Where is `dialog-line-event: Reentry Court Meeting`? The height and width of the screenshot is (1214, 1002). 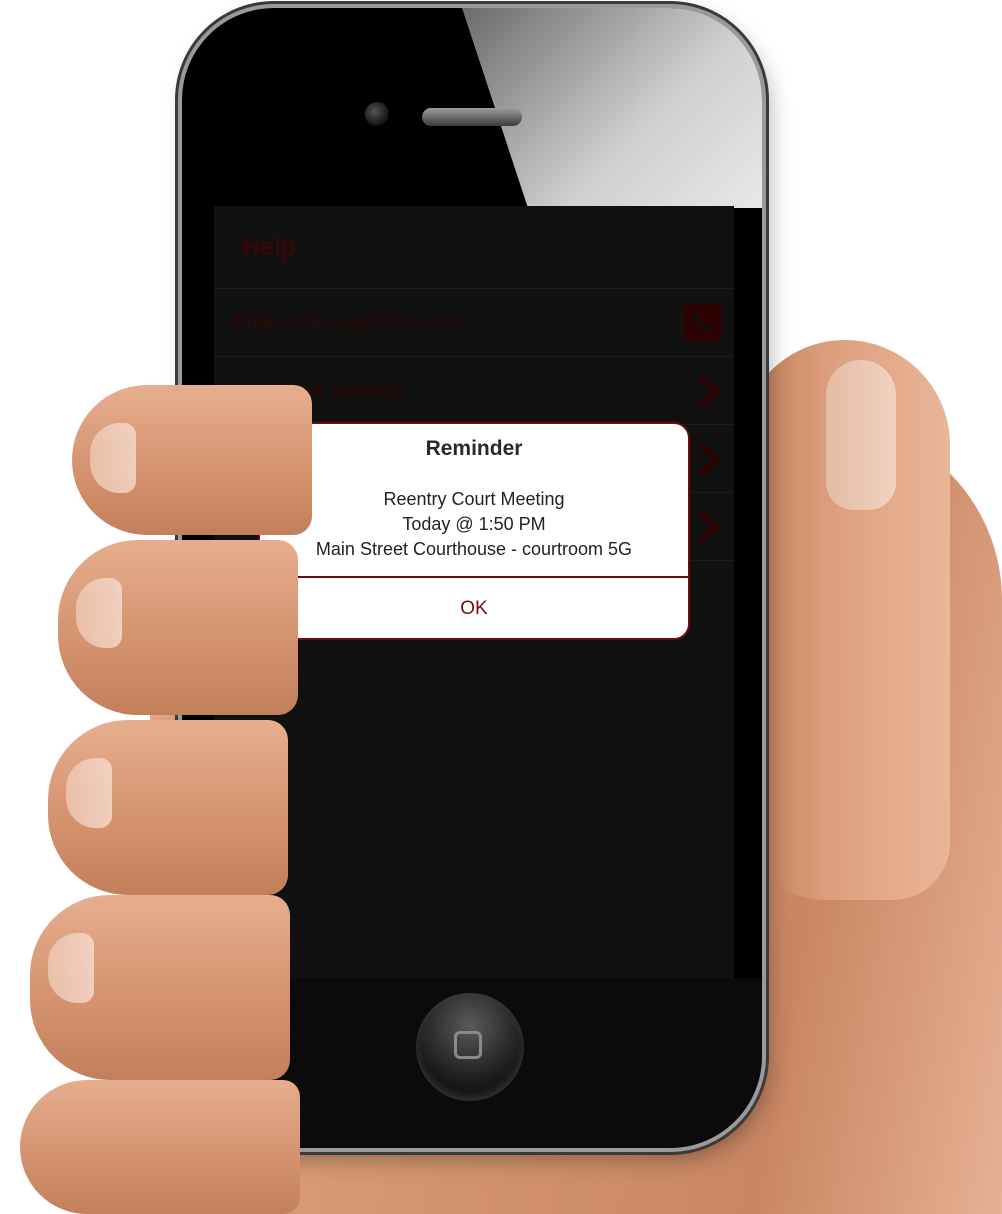
dialog-line-event: Reentry Court Meeting is located at coordinates (474, 499).